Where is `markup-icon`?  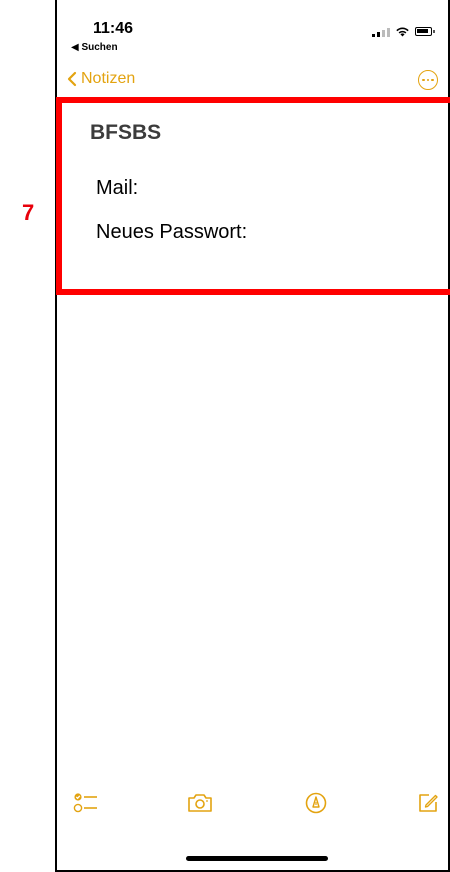
markup-icon is located at coordinates (316, 803).